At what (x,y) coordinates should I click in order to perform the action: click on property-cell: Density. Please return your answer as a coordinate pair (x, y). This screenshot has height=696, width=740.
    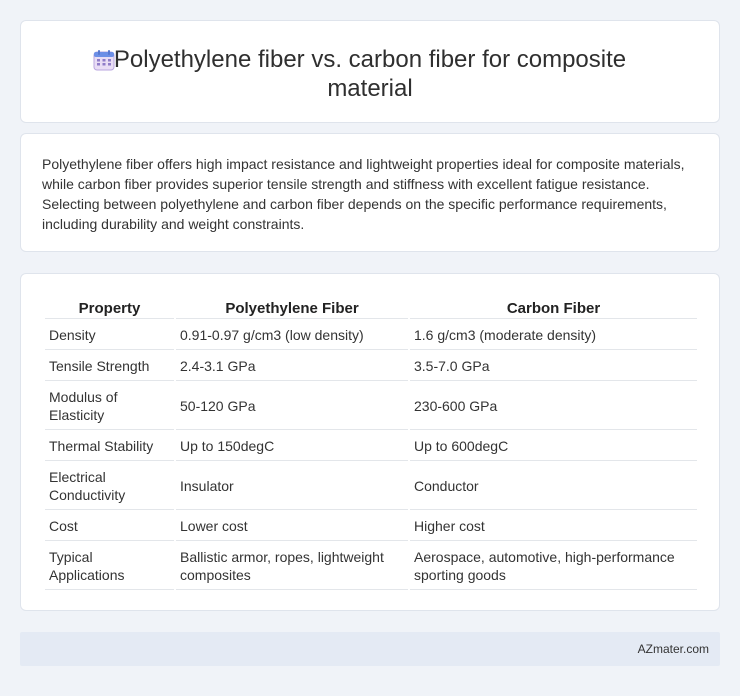
    Looking at the image, I should click on (109, 335).